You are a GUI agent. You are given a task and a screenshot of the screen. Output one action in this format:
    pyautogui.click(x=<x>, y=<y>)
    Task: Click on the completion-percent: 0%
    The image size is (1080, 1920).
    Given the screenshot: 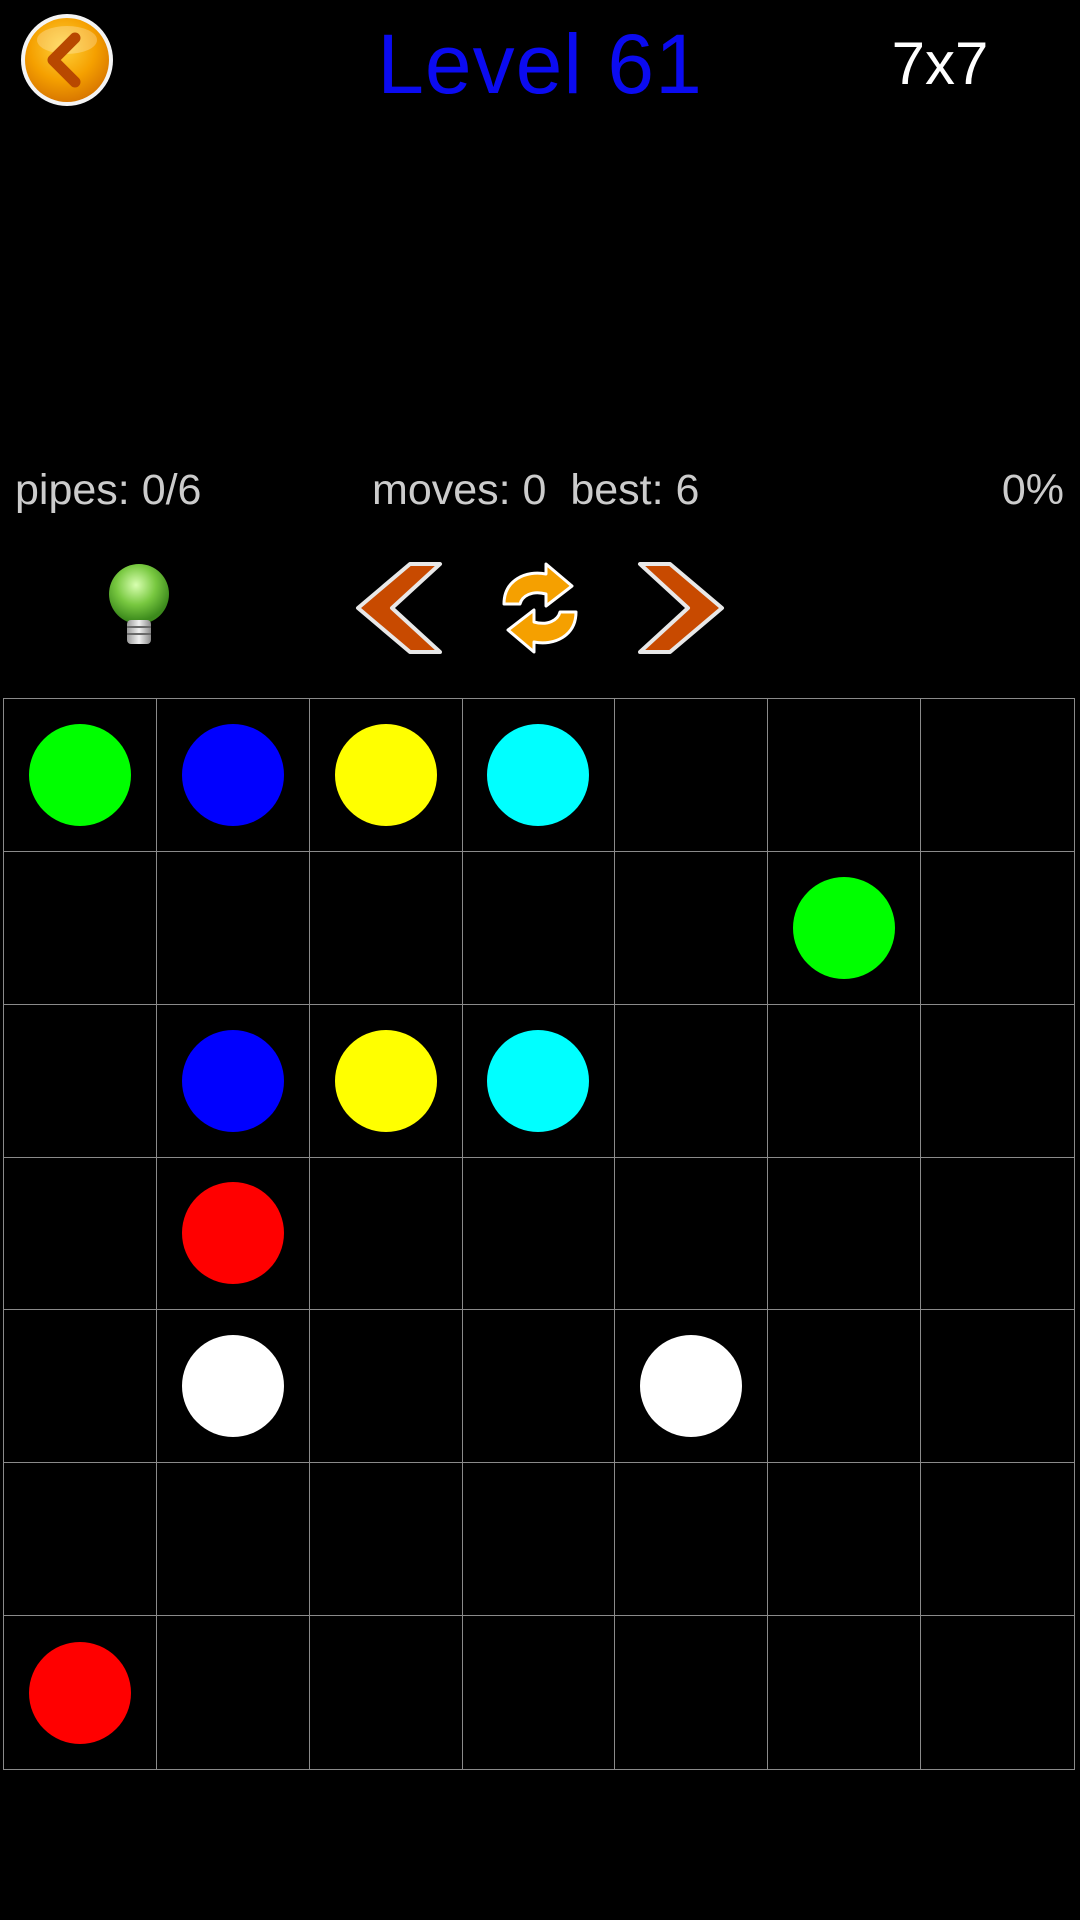 What is the action you would take?
    pyautogui.click(x=1032, y=490)
    